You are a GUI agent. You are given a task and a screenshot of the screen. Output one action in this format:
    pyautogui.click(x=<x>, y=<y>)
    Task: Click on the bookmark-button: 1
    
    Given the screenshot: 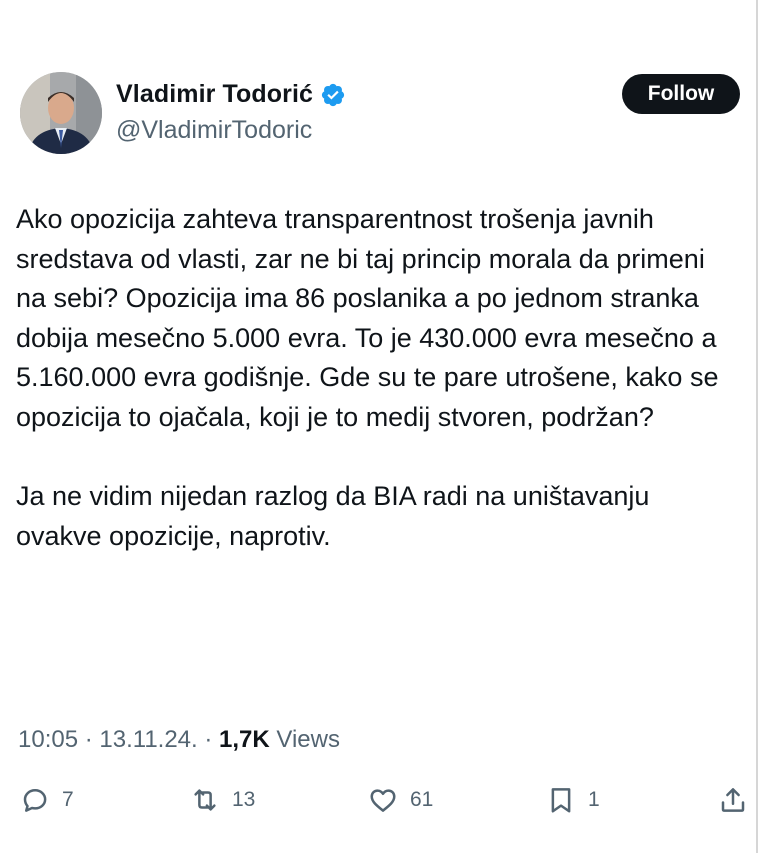 What is the action you would take?
    pyautogui.click(x=573, y=800)
    